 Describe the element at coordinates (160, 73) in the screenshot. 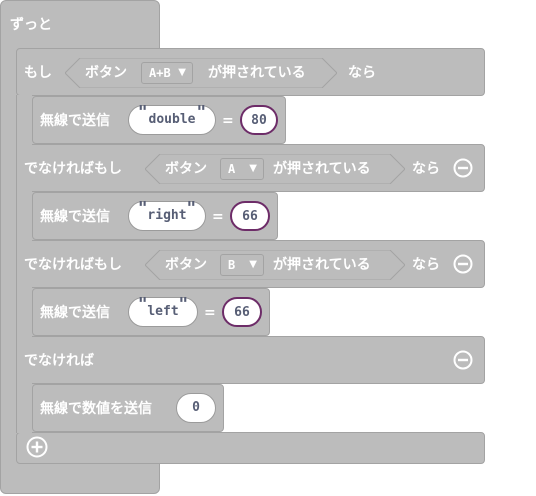

I see `button-dropdown-value: A+B` at that location.